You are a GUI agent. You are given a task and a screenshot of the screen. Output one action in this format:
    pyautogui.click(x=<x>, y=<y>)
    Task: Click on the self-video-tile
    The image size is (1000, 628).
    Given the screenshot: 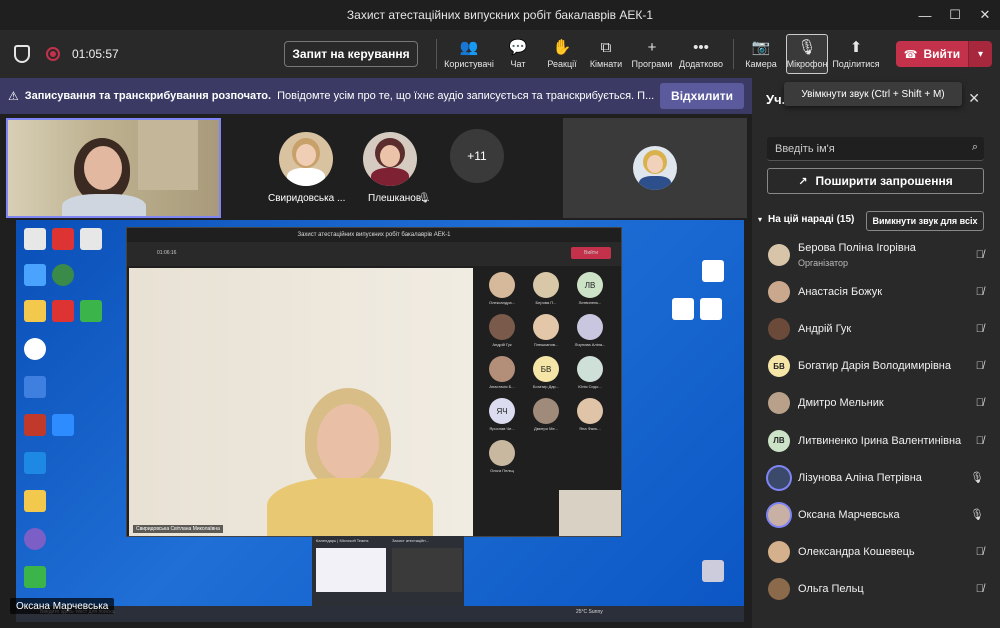 What is the action you would take?
    pyautogui.click(x=113, y=168)
    